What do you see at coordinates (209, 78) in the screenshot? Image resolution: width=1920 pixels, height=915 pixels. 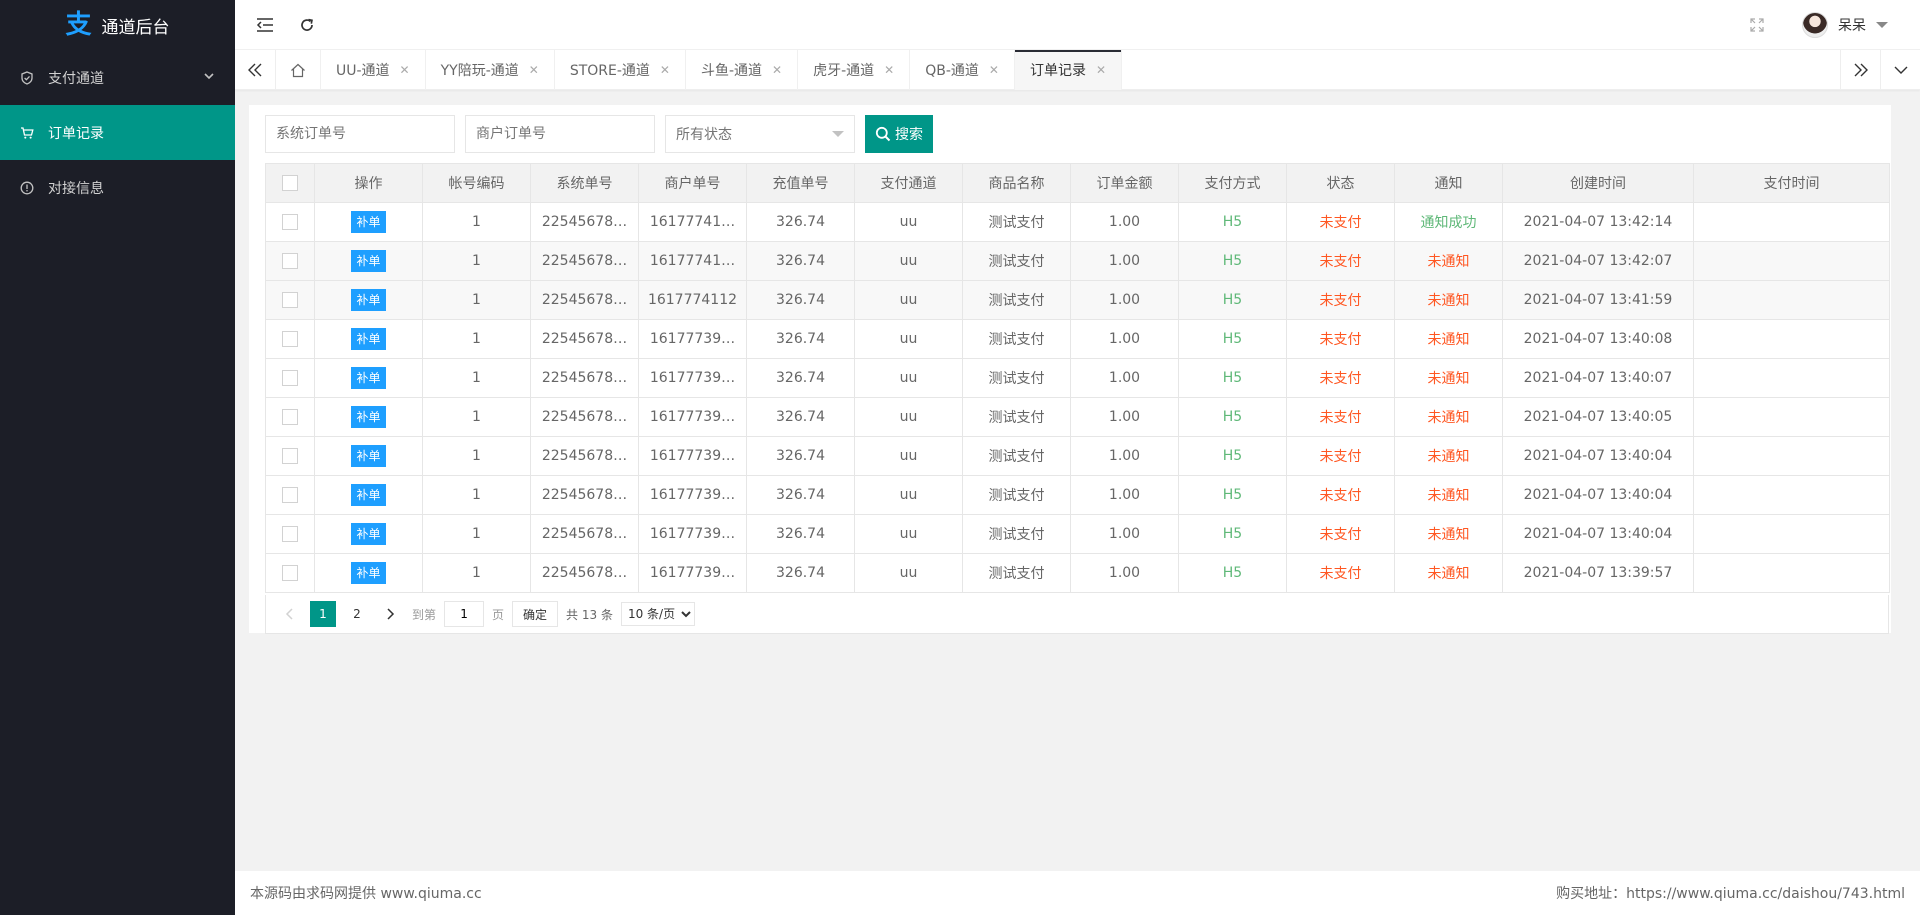 I see `chevron-down-icon` at bounding box center [209, 78].